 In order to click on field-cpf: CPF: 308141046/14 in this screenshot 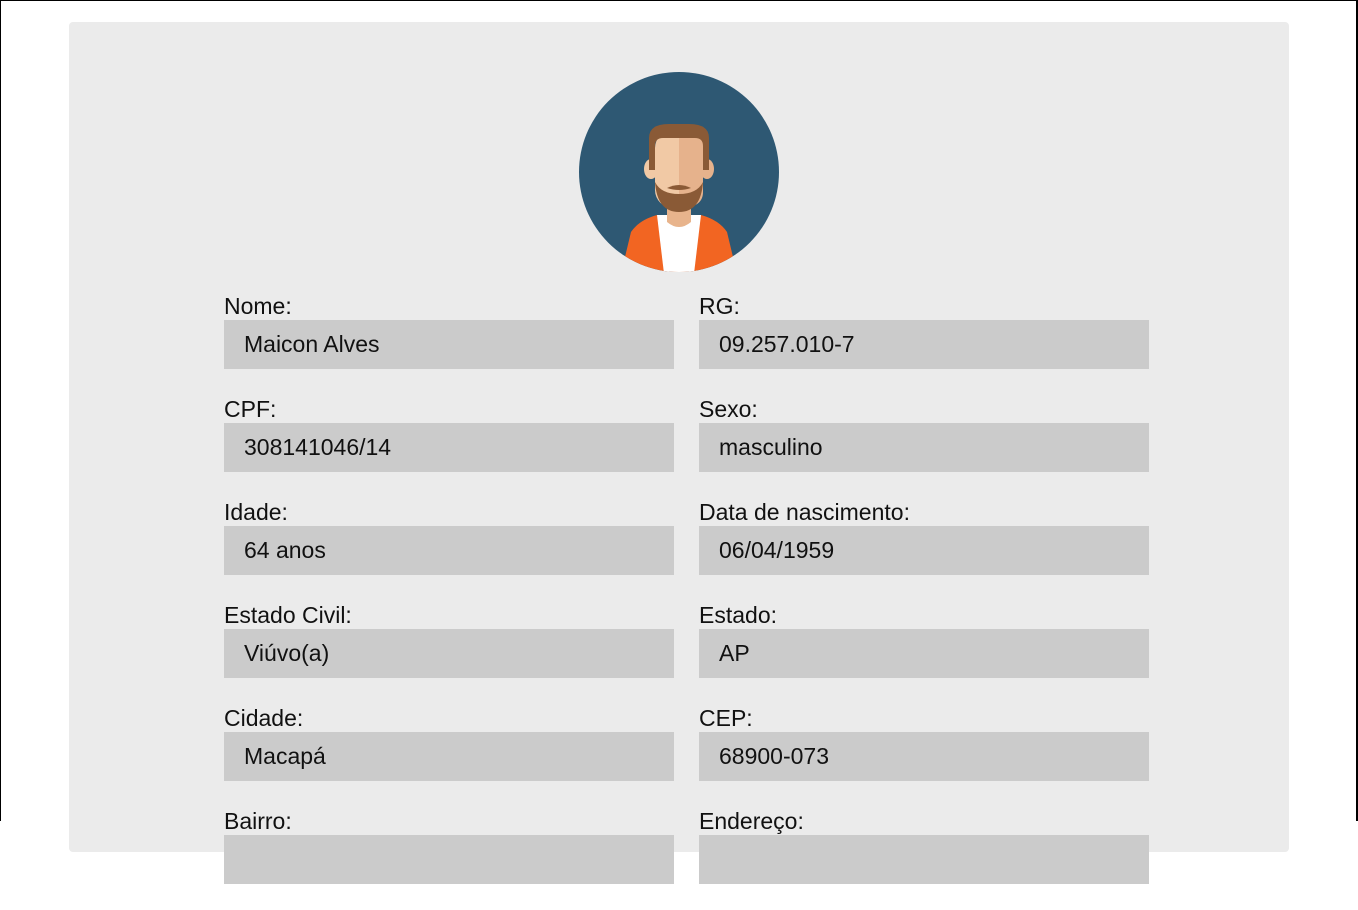, I will do `click(449, 446)`.